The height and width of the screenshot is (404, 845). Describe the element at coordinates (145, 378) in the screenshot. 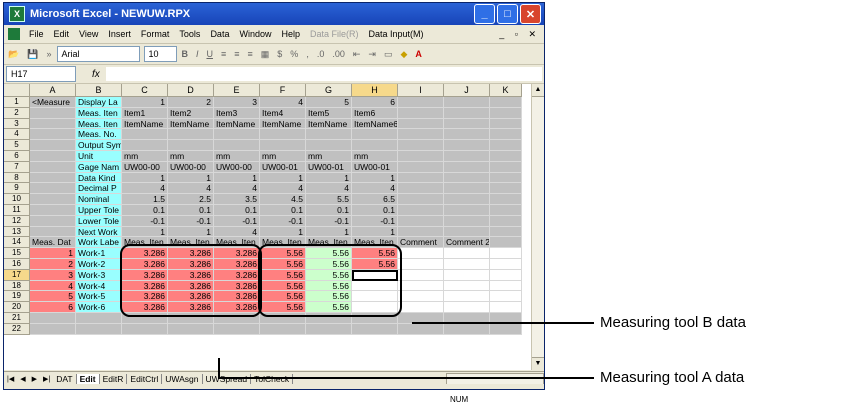

I see `tab-editctrl: EditCtrl` at that location.